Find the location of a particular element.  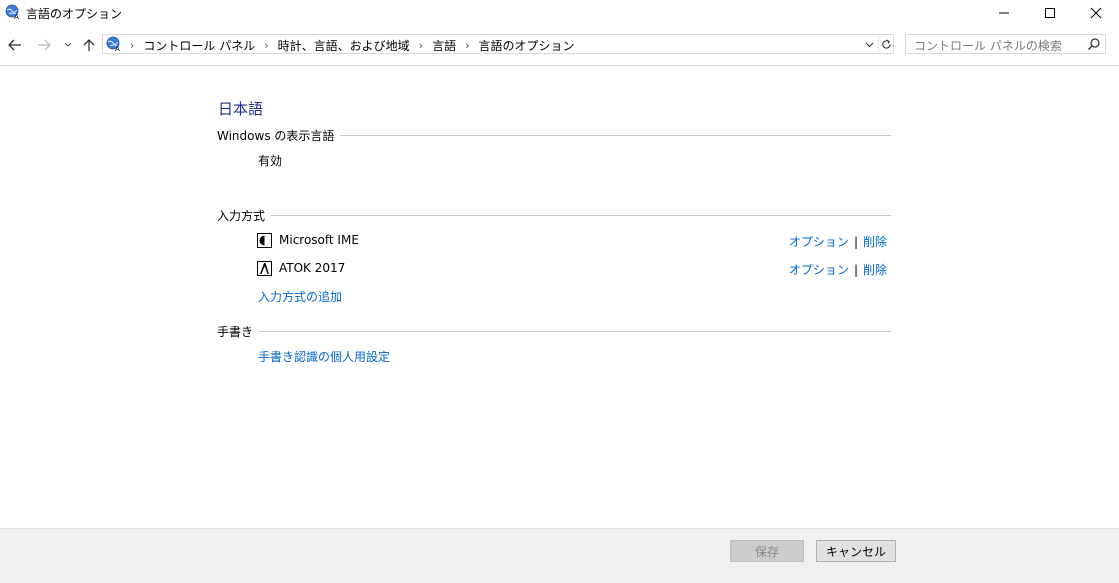

refresh-icon is located at coordinates (886, 44).